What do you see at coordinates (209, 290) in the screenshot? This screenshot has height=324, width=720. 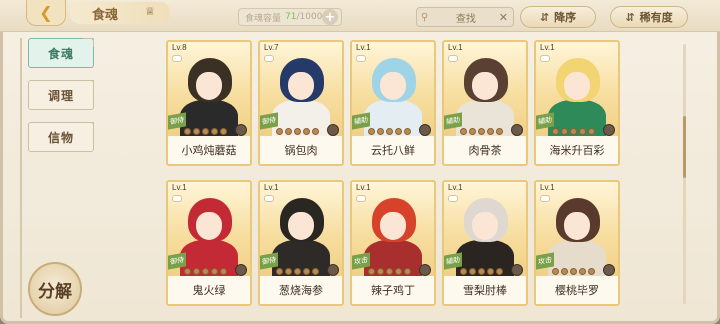 I see `card-name: 鬼火绿` at bounding box center [209, 290].